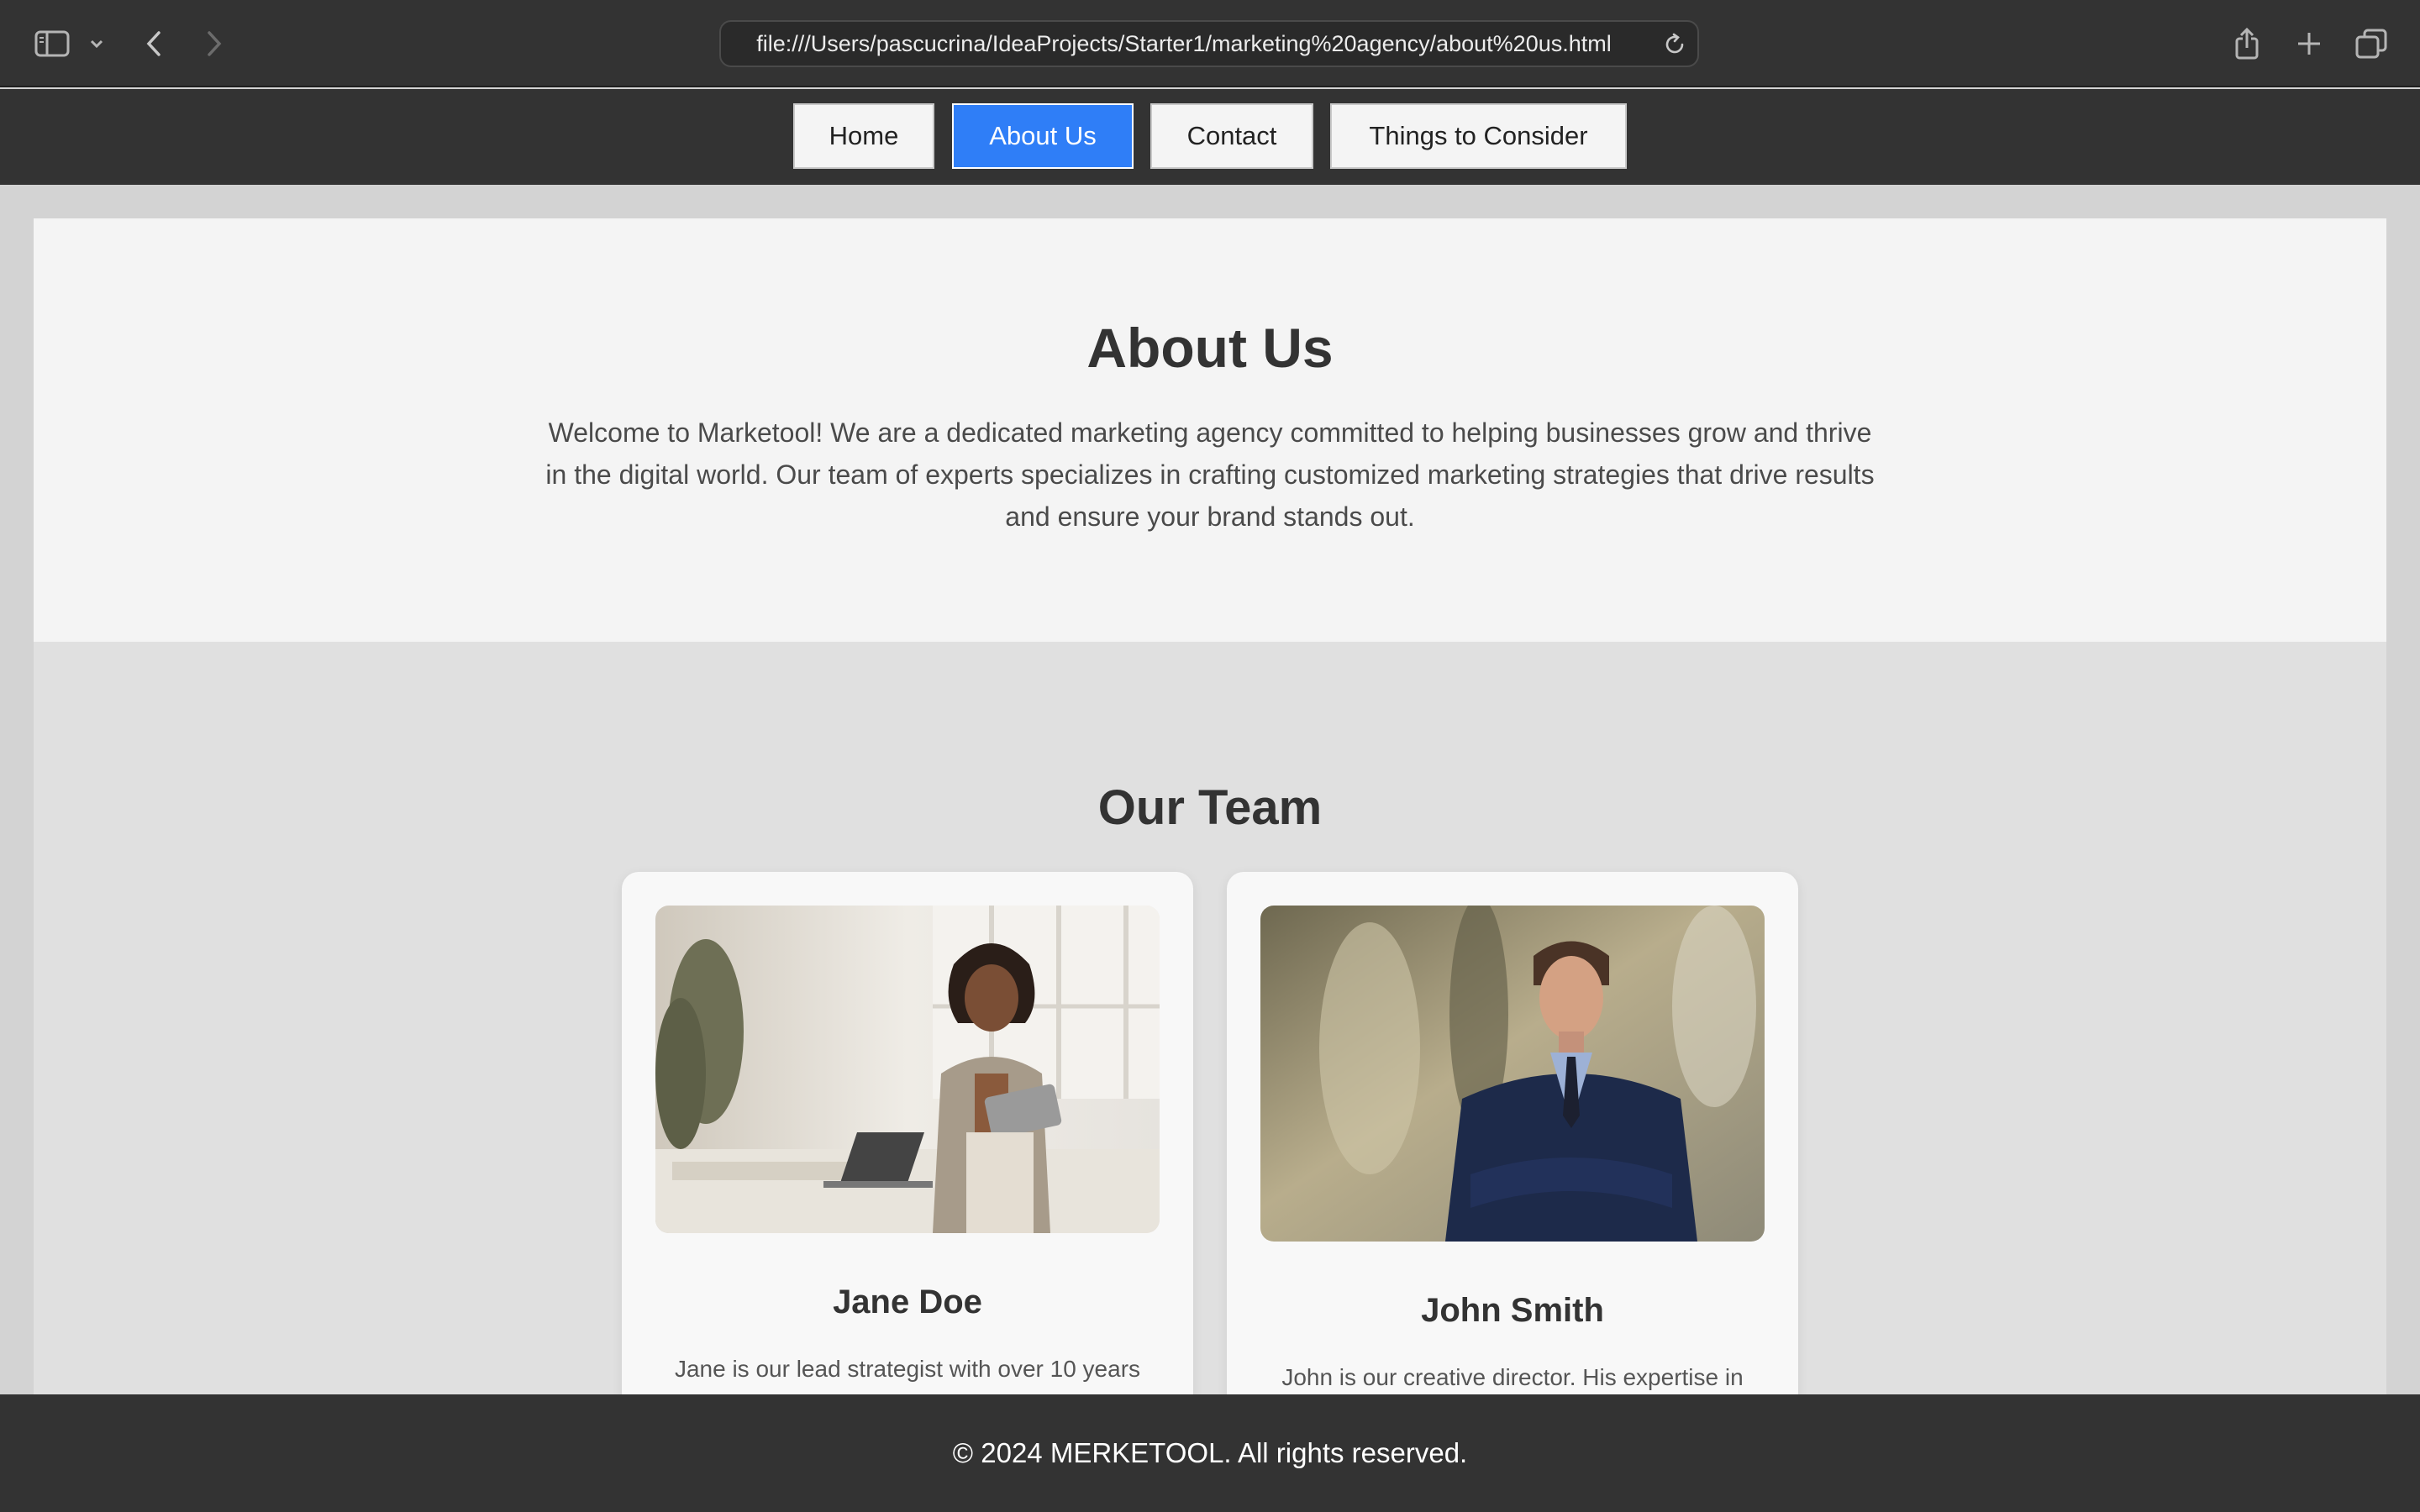  Describe the element at coordinates (214, 43) in the screenshot. I see `forward-icon` at that location.